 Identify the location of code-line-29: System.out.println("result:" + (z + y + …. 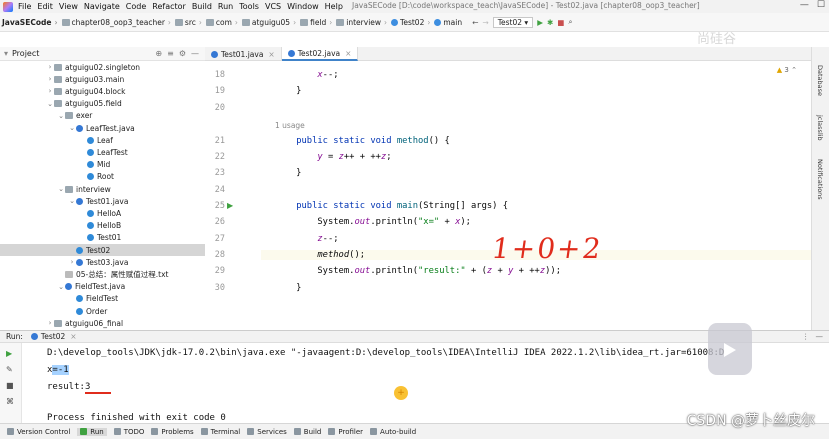
(418, 271).